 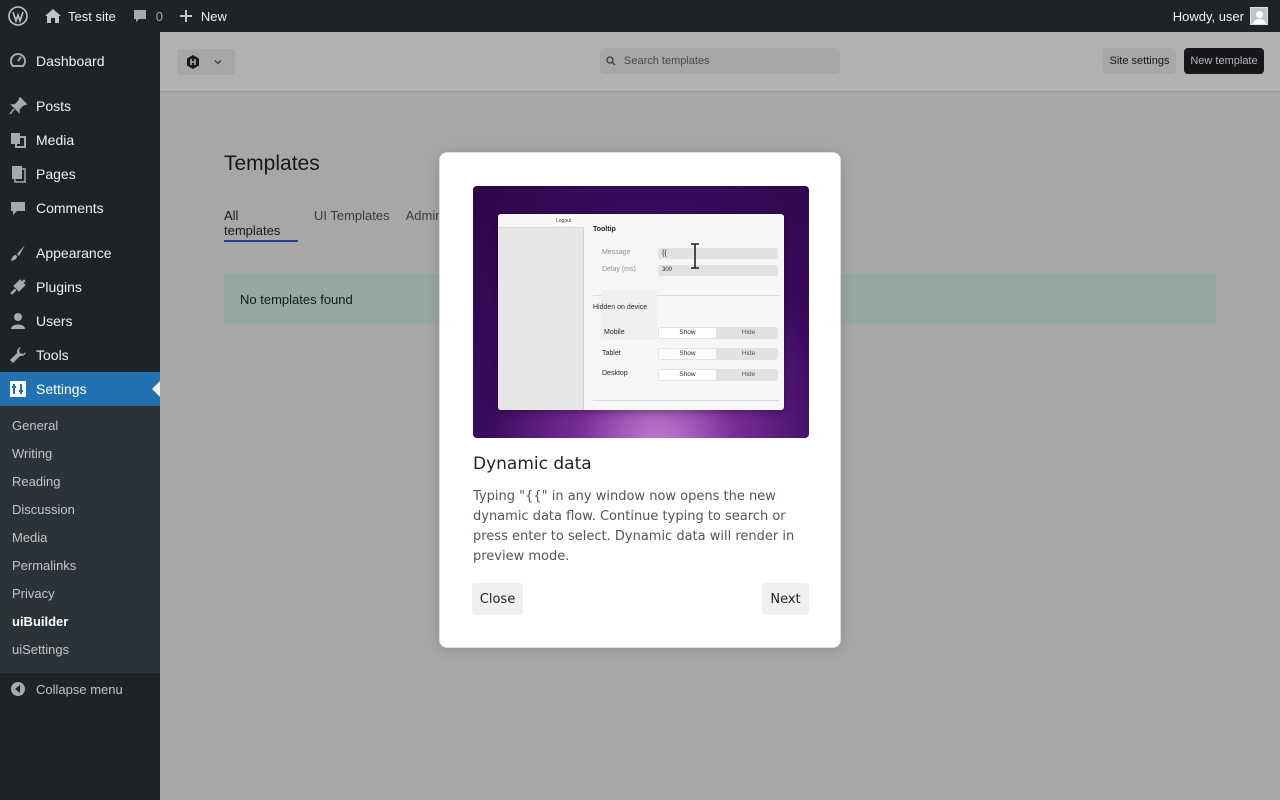 What do you see at coordinates (640, 16) in the screenshot?
I see `admin-bar: Test site 0 New Howdy, user` at bounding box center [640, 16].